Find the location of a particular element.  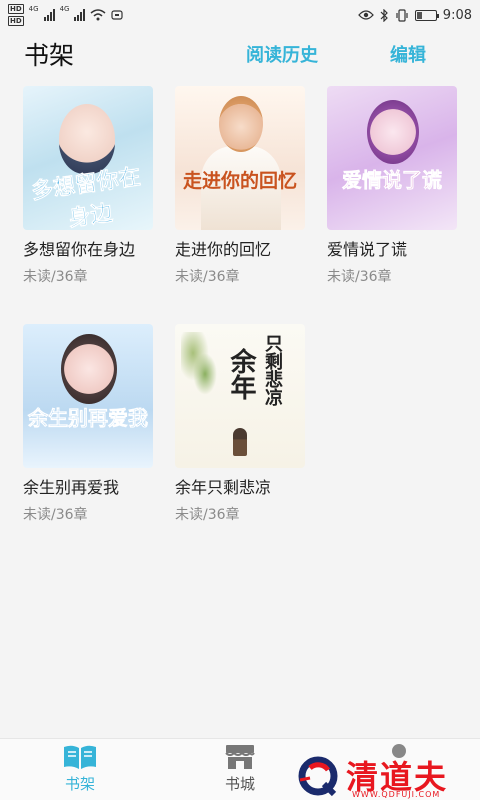

watermark: 清道夫 WWW.QDFUJI.COM is located at coordinates (382, 776).